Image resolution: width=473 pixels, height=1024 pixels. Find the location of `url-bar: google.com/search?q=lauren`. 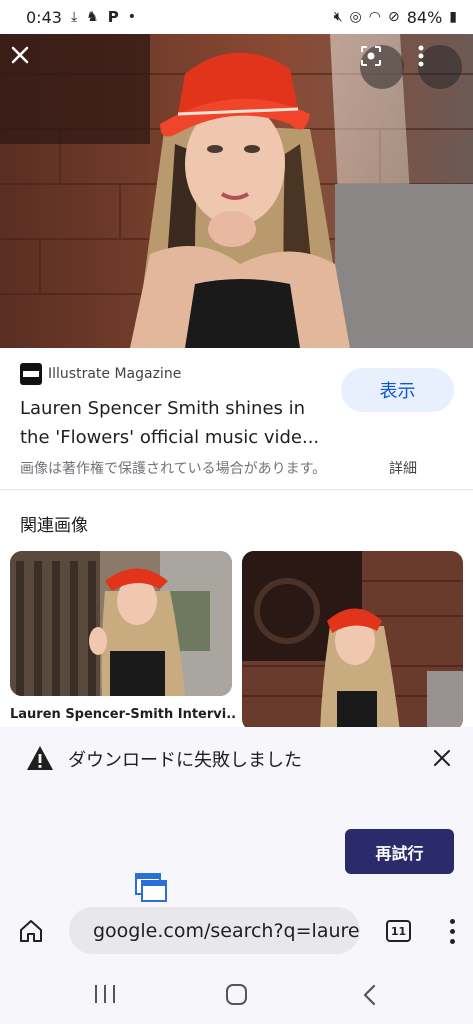

url-bar: google.com/search?q=lauren is located at coordinates (214, 930).